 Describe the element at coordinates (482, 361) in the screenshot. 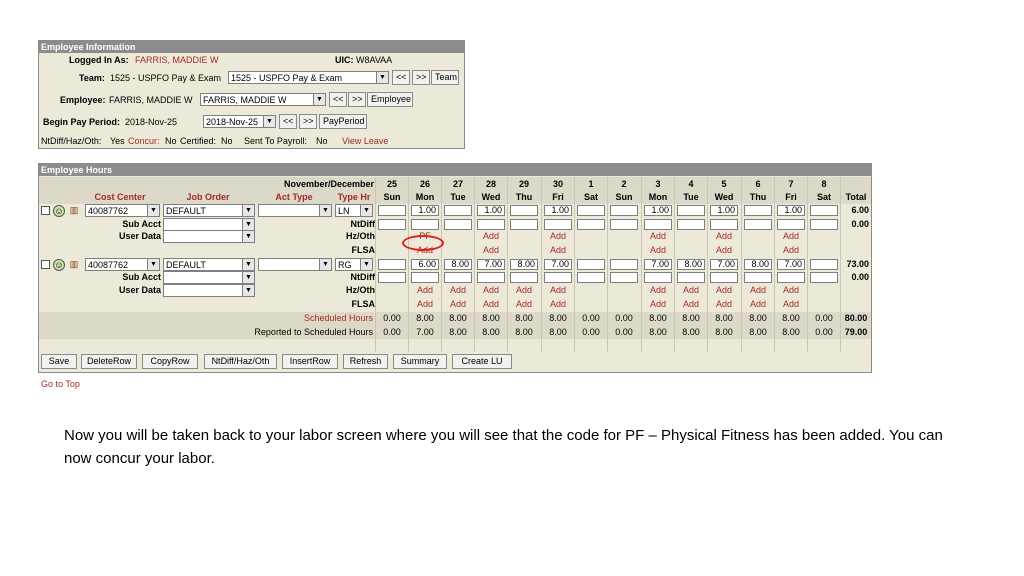

I see `createlu-button: Create LU` at that location.